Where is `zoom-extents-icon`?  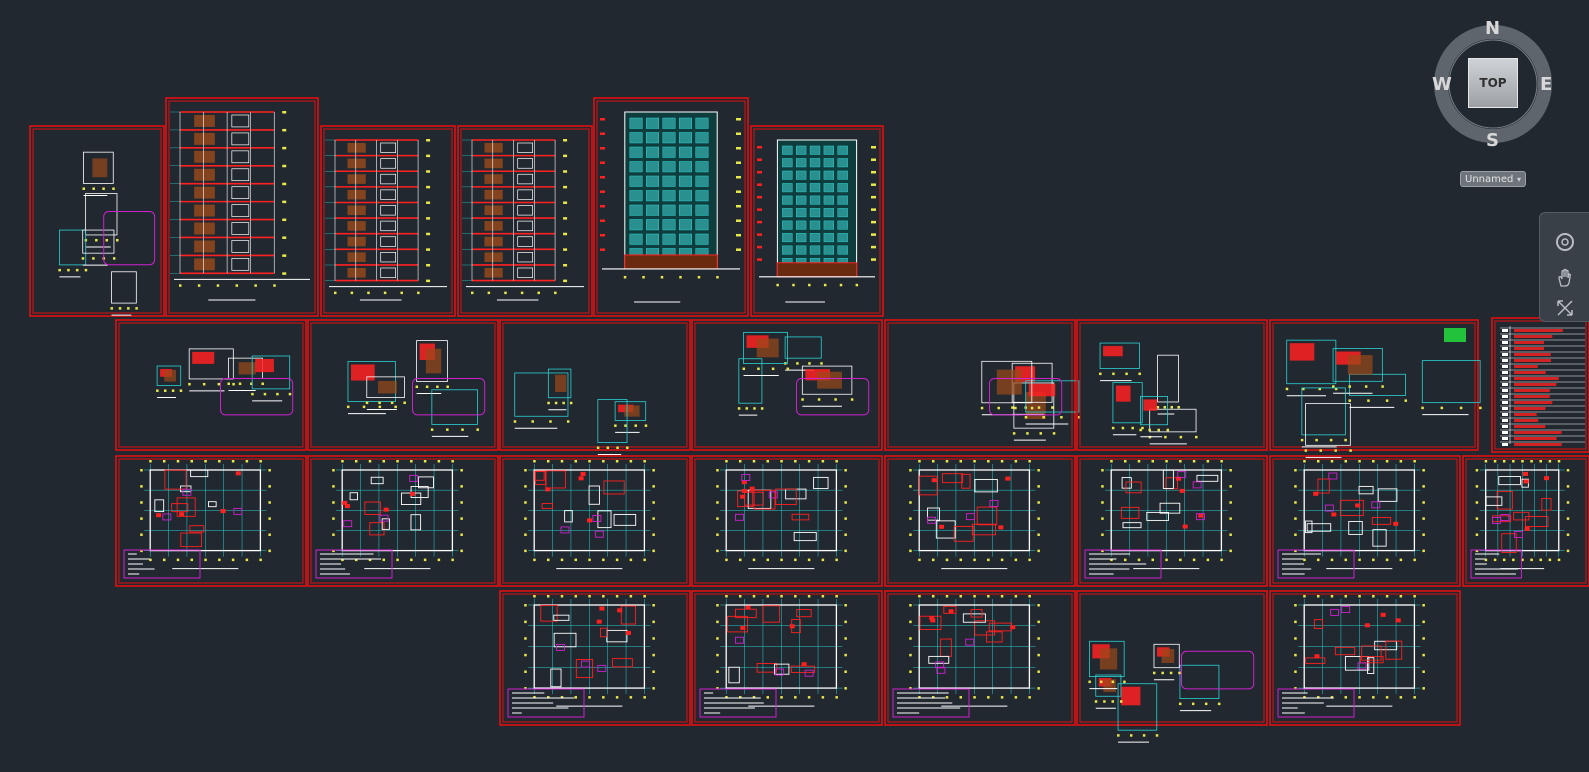
zoom-extents-icon is located at coordinates (1565, 308).